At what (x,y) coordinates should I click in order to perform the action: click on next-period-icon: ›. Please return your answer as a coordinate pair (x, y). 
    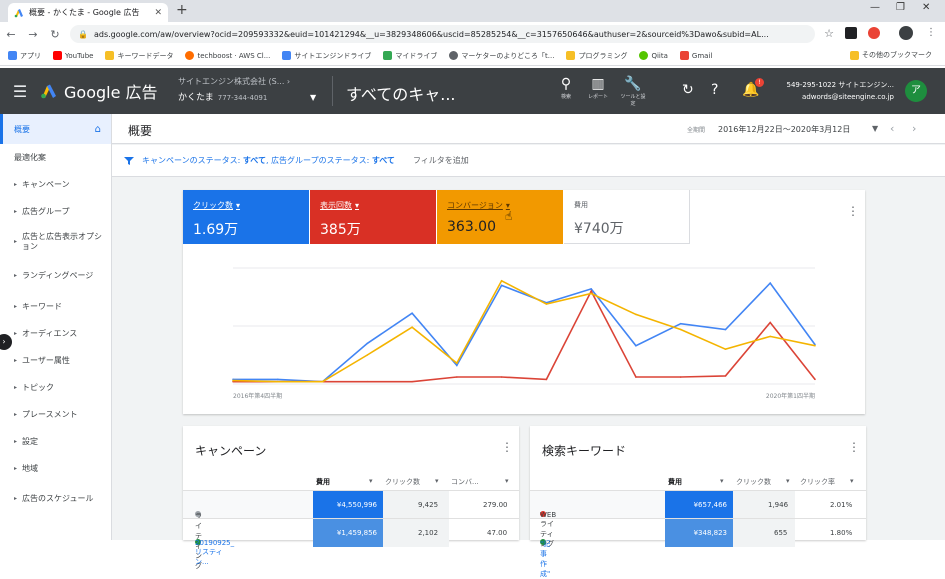
    Looking at the image, I should click on (914, 128).